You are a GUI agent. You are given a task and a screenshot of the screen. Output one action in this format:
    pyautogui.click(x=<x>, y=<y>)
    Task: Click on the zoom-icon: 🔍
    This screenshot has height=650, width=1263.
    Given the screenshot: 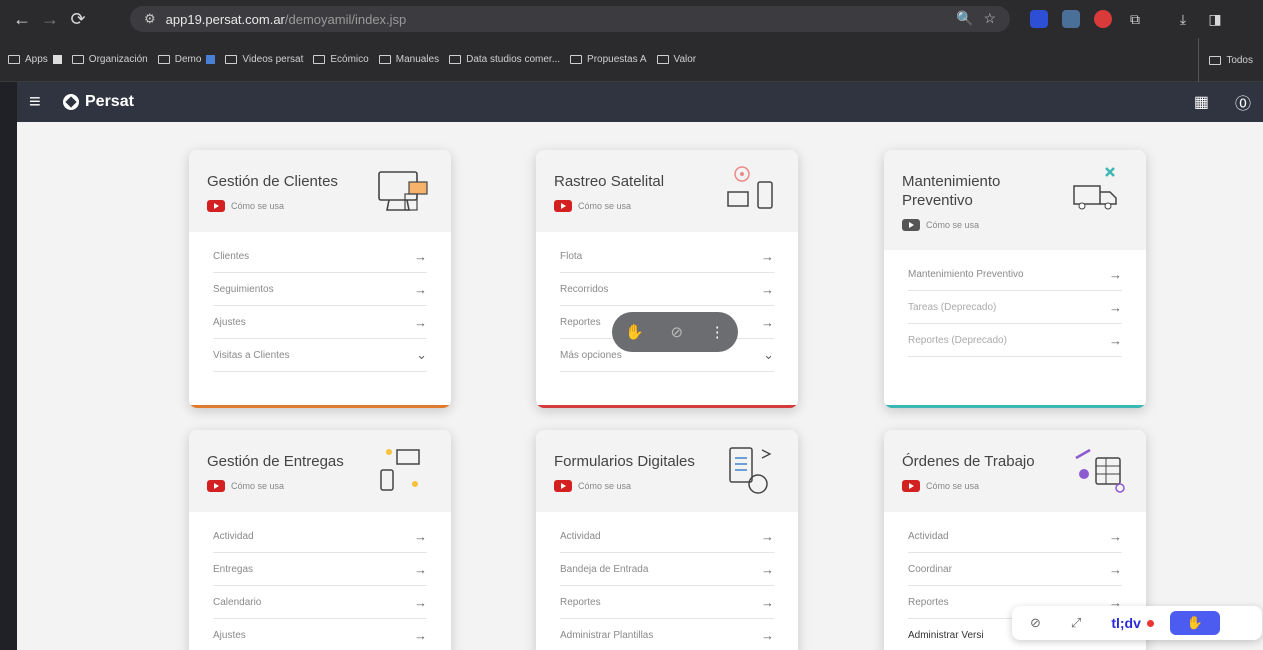 What is the action you would take?
    pyautogui.click(x=964, y=18)
    